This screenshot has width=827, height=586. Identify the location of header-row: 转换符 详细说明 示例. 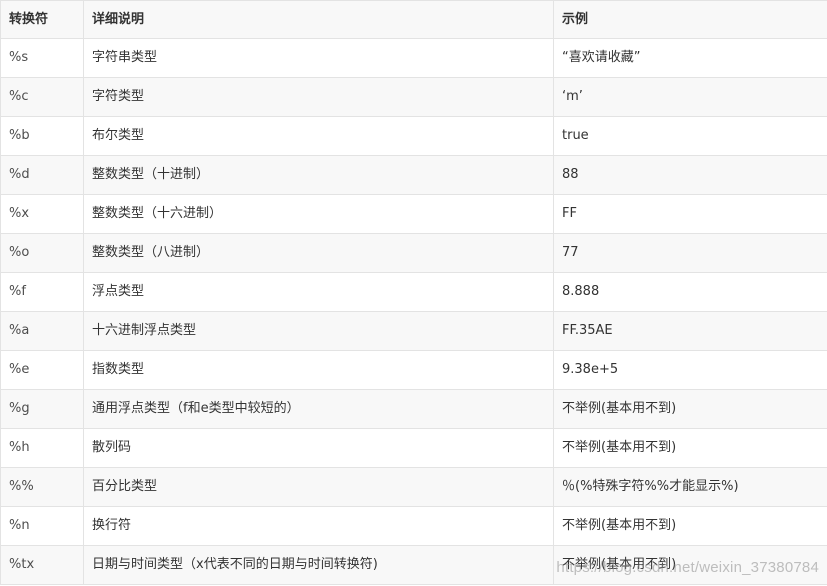
(413, 19).